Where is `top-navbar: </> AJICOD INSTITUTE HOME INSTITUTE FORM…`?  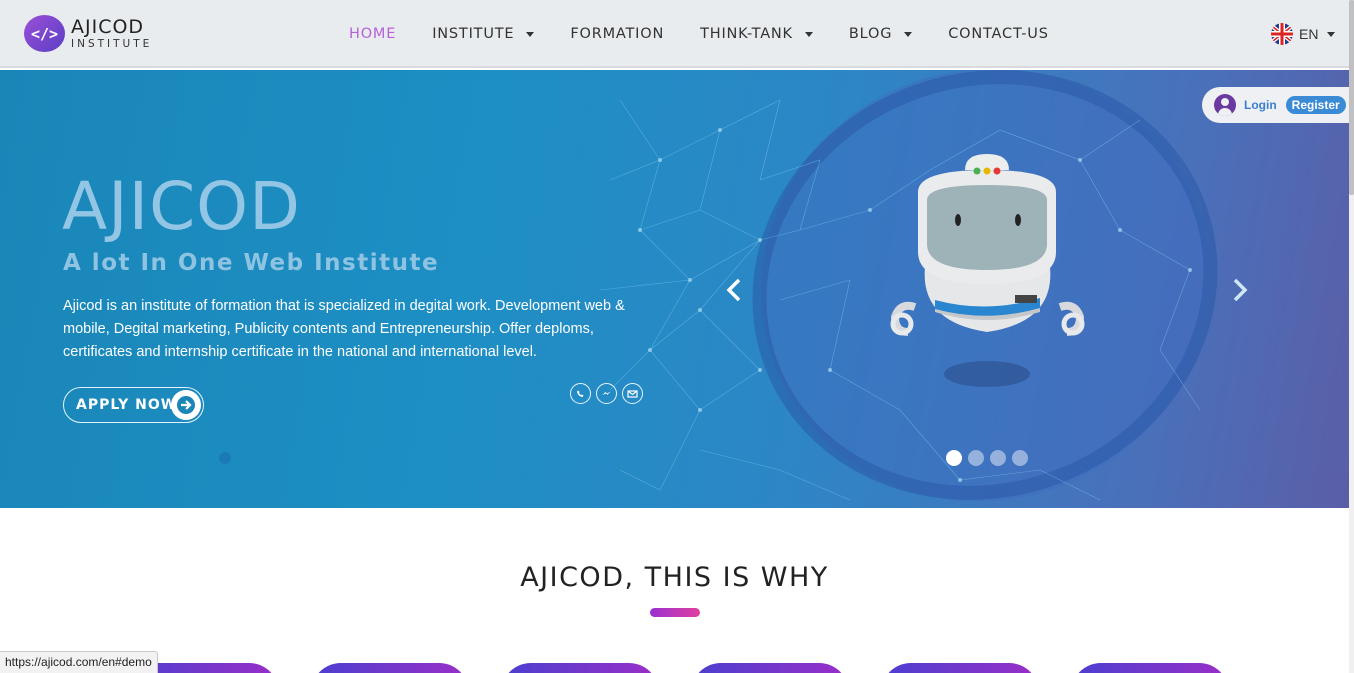 top-navbar: </> AJICOD INSTITUTE HOME INSTITUTE FORM… is located at coordinates (674, 34).